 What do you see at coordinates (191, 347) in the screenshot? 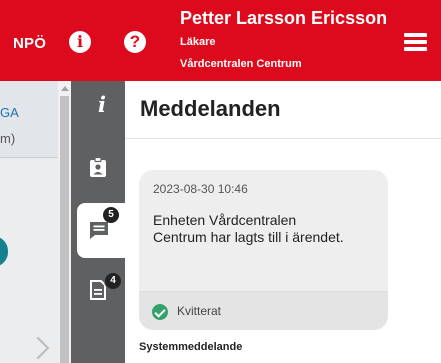
I see `message-sender: Systemmeddelande` at bounding box center [191, 347].